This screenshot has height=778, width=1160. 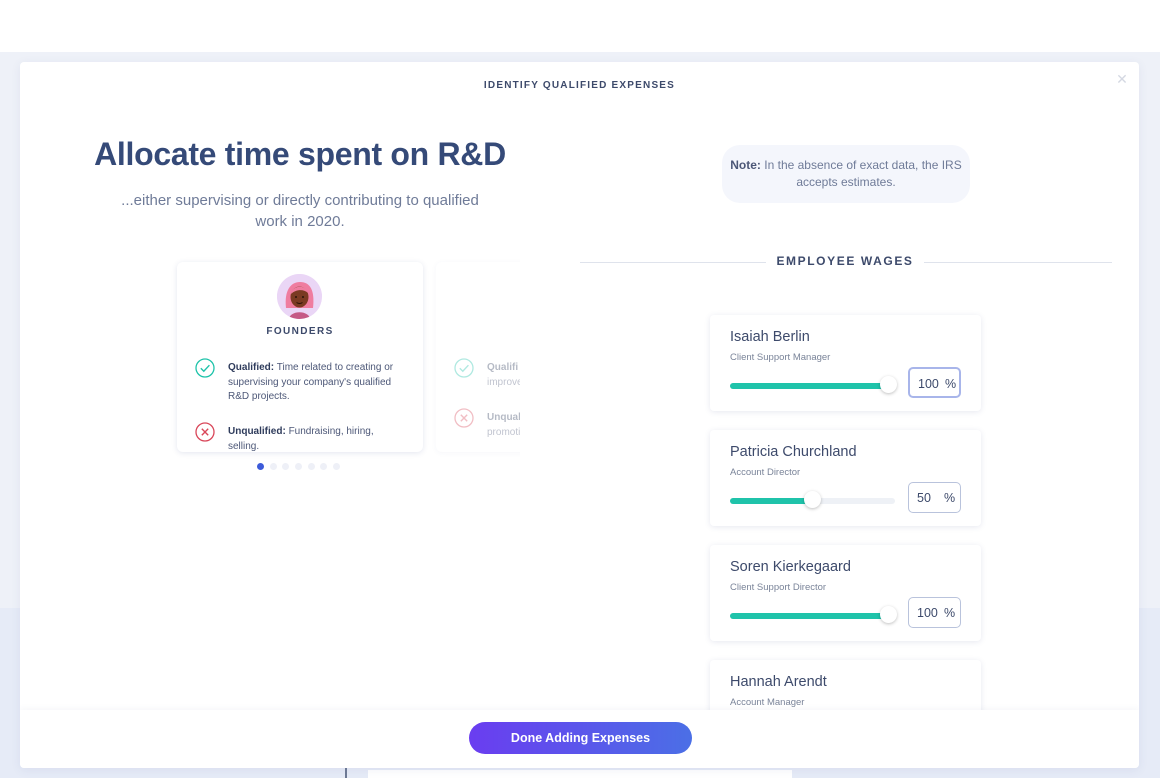 What do you see at coordinates (300, 331) in the screenshot?
I see `card-title: FOUNDERS` at bounding box center [300, 331].